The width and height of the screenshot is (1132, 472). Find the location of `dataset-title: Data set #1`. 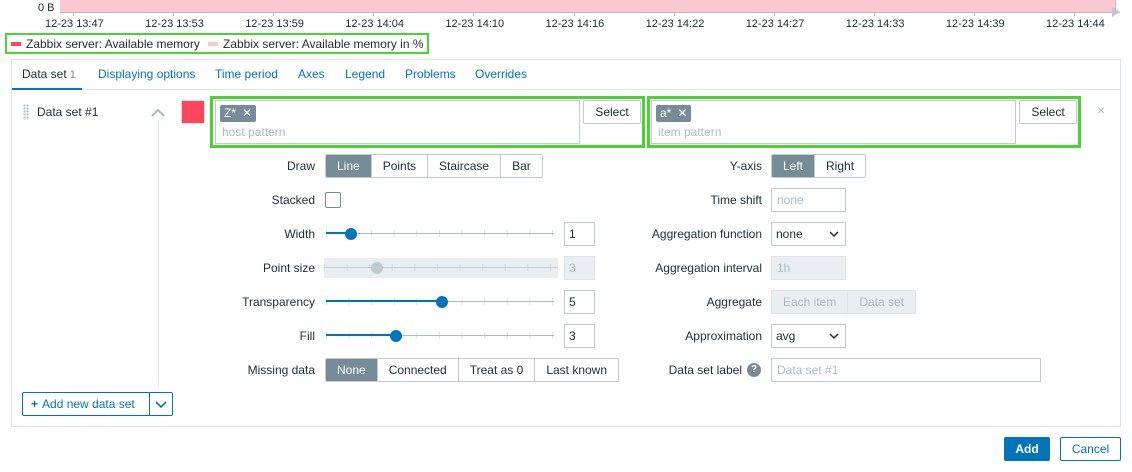

dataset-title: Data set #1 is located at coordinates (68, 112).